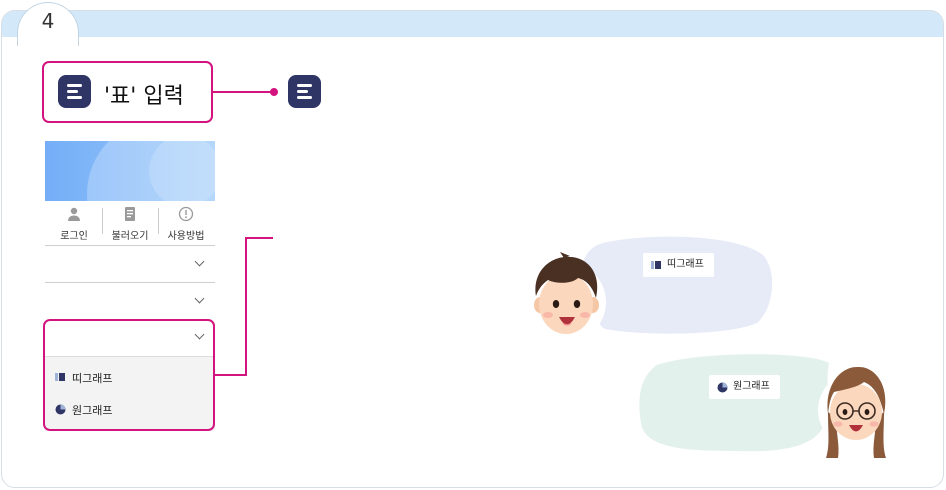 The width and height of the screenshot is (946, 490). What do you see at coordinates (656, 265) in the screenshot?
I see `strip-graph-icon` at bounding box center [656, 265].